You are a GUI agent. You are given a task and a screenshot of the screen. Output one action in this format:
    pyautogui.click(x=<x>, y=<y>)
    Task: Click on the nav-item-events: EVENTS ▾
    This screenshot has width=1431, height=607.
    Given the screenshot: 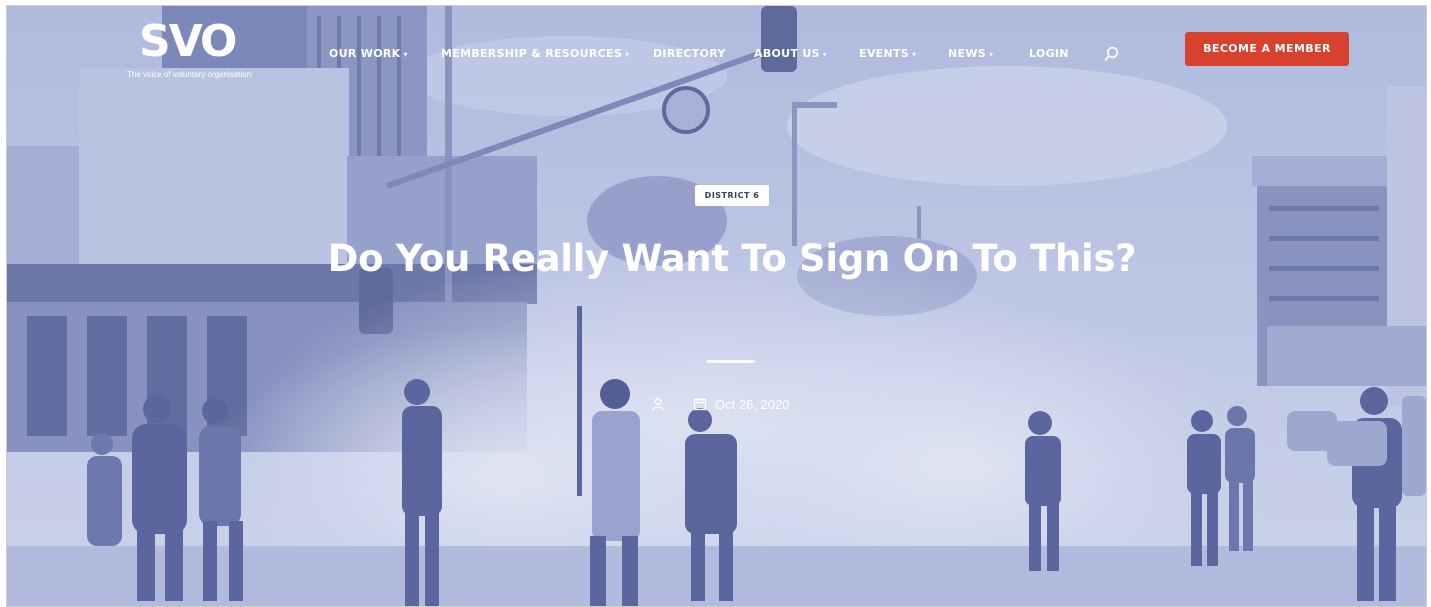 What is the action you would take?
    pyautogui.click(x=887, y=54)
    